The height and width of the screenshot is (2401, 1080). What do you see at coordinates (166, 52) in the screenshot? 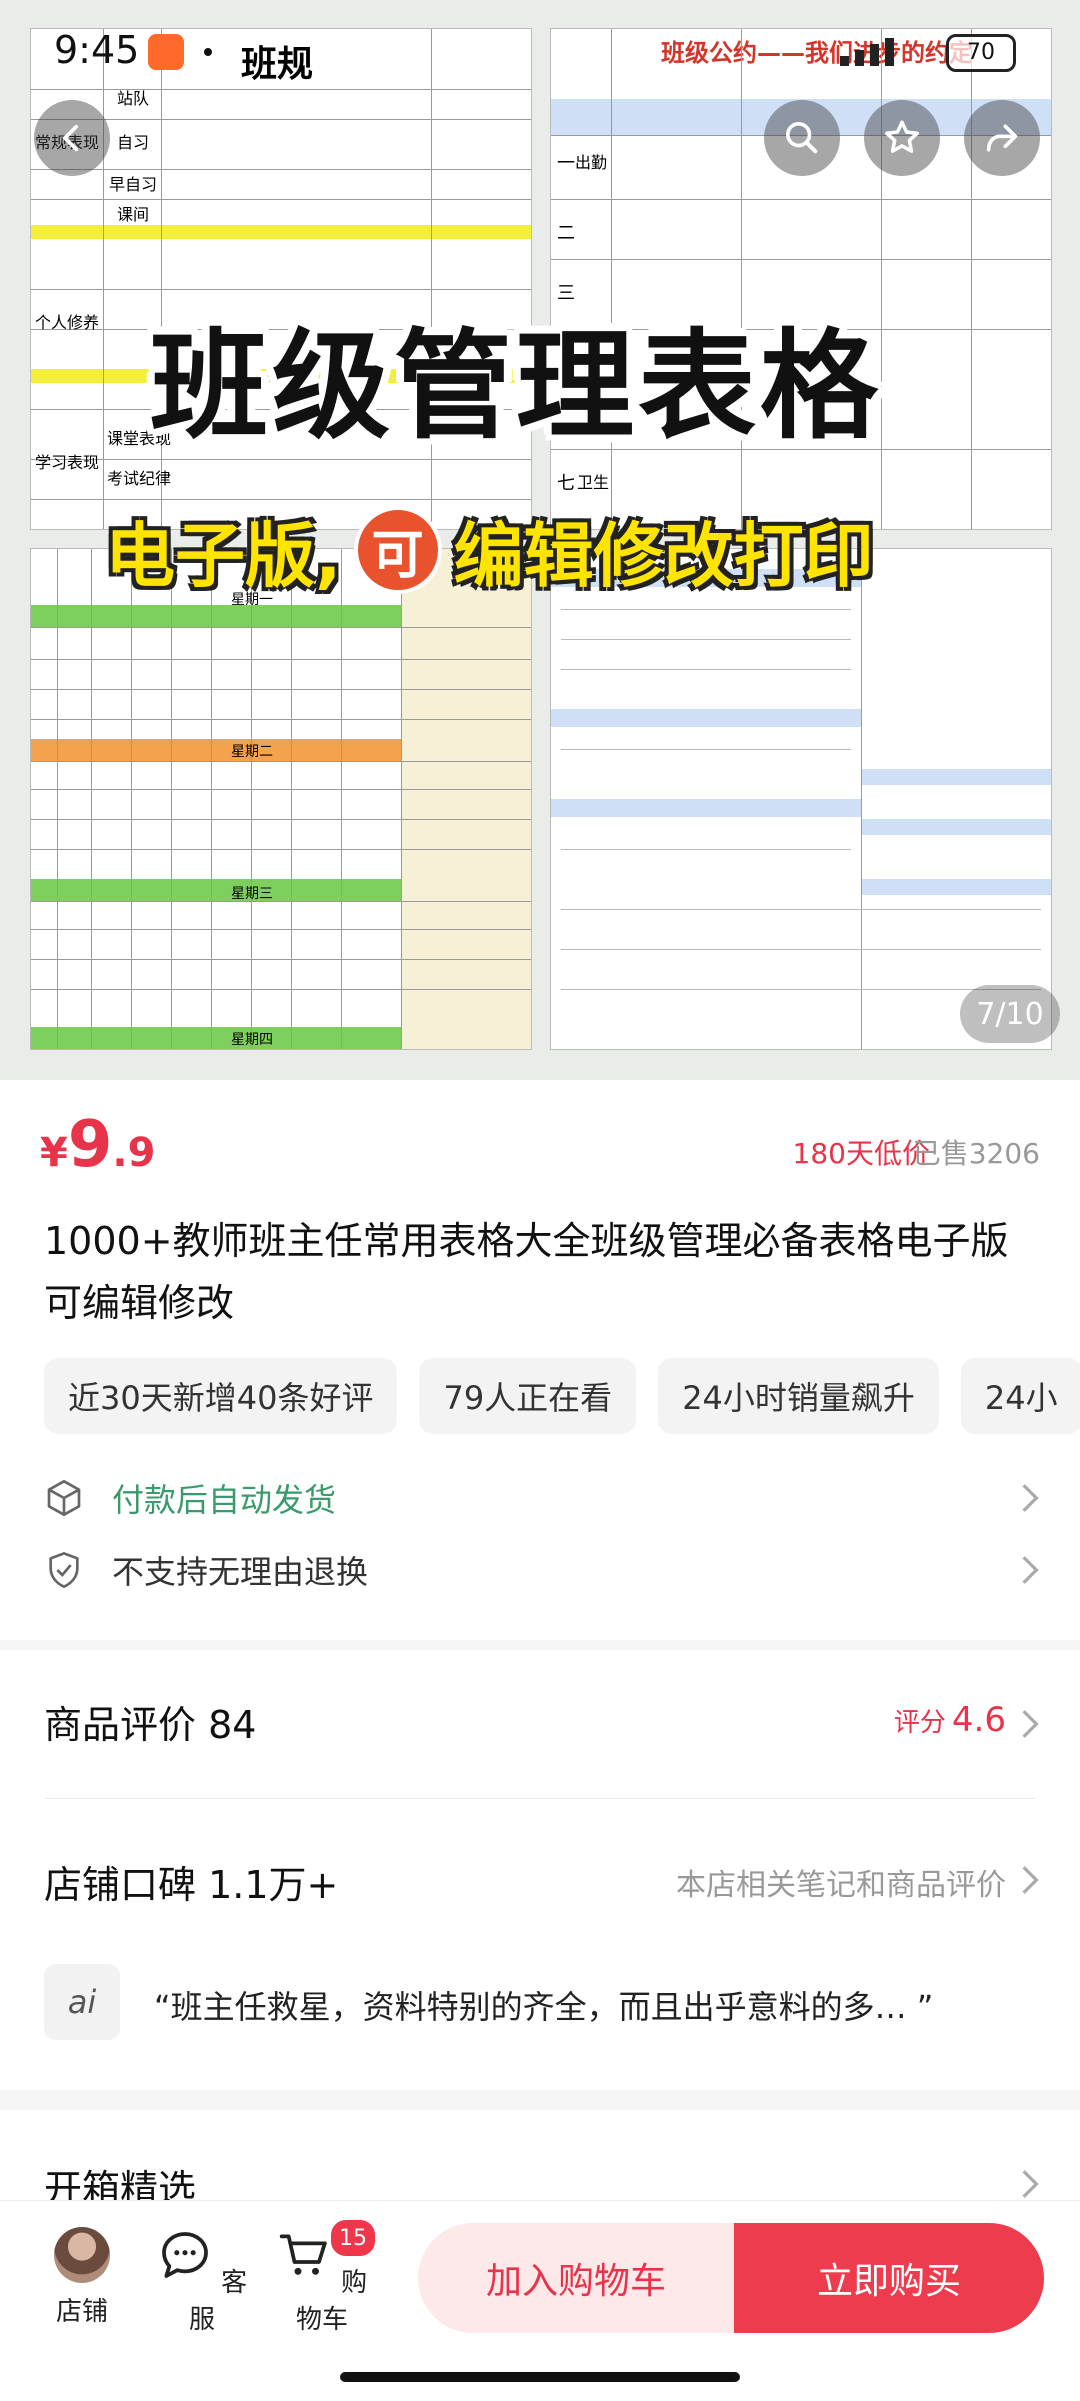
I see `app-notification-icon` at bounding box center [166, 52].